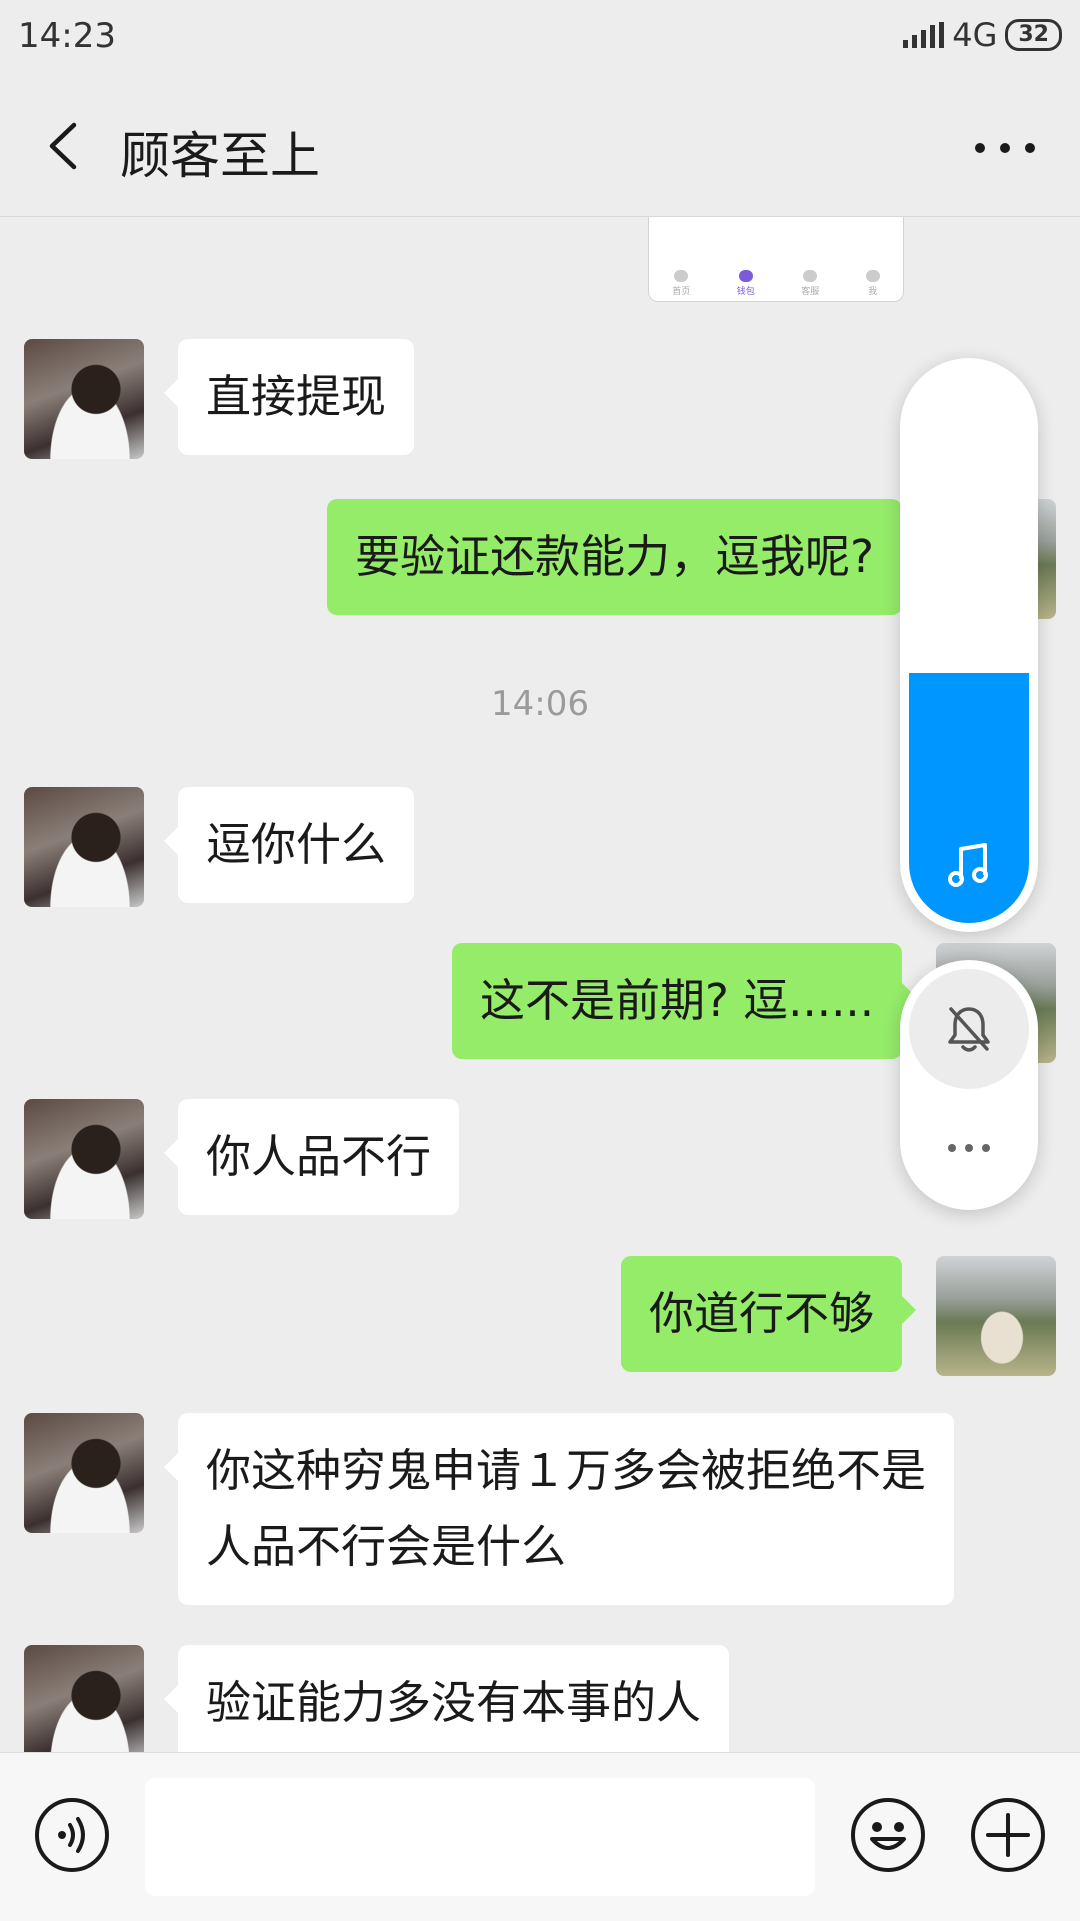 The image size is (1080, 1921). I want to click on bell-muted-icon, so click(969, 1029).